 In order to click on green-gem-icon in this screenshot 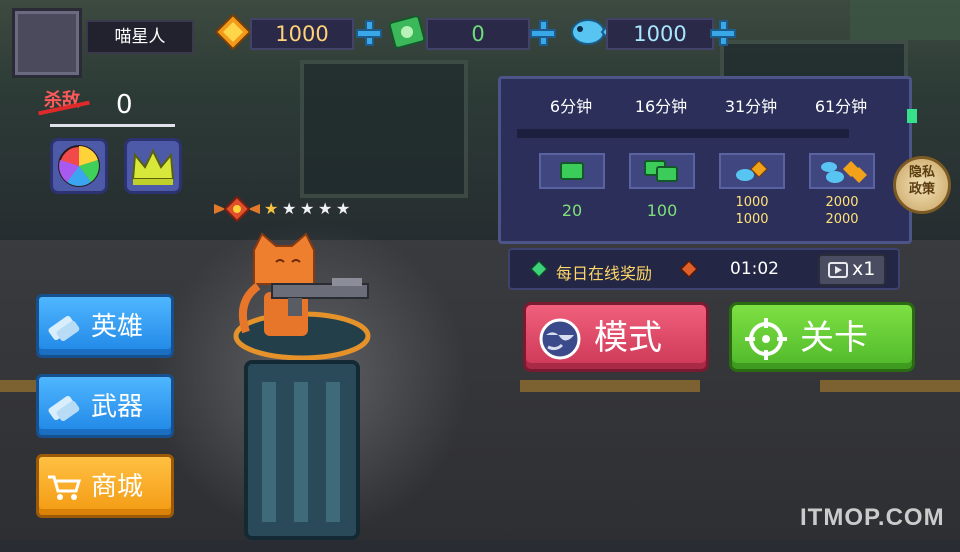, I will do `click(539, 269)`.